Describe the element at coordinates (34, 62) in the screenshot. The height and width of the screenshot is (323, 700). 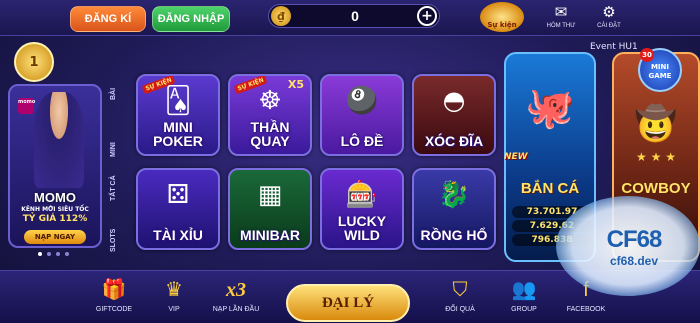
I see `level-badge: 1` at that location.